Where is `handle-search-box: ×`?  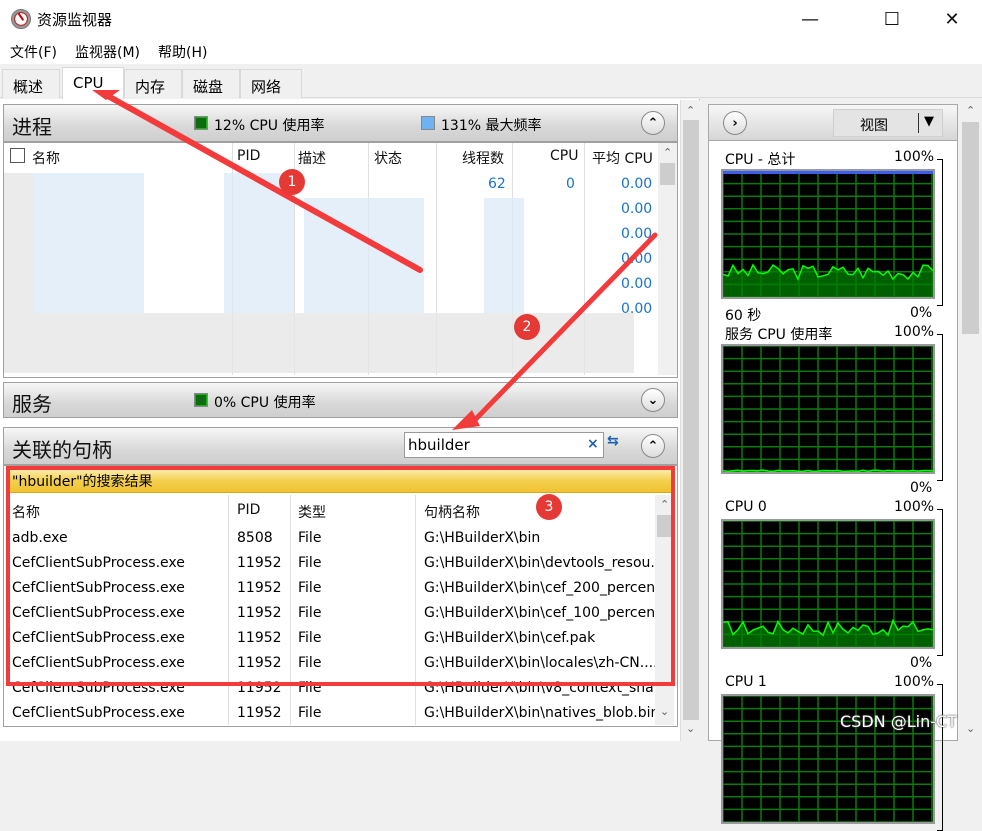 handle-search-box: × is located at coordinates (504, 445).